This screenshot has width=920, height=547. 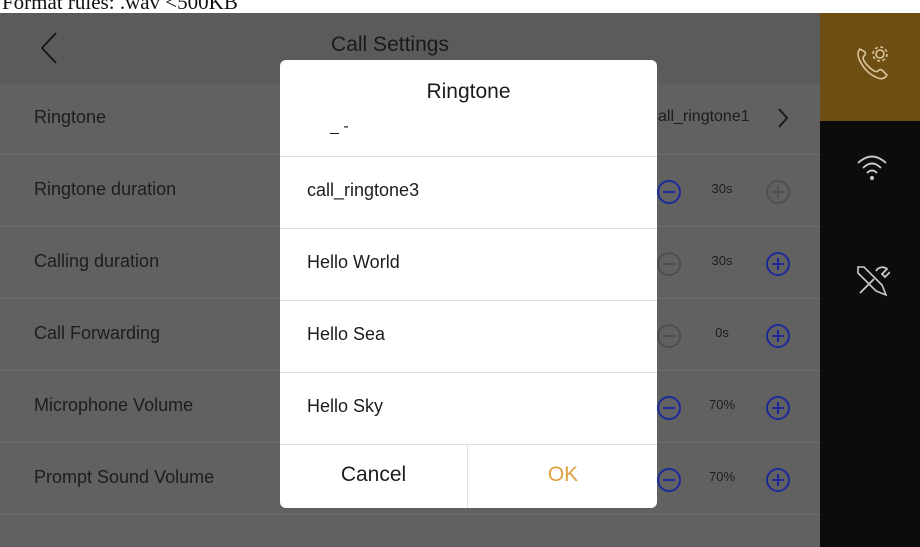 What do you see at coordinates (700, 116) in the screenshot?
I see `ringtone-value: call_ringtone1` at bounding box center [700, 116].